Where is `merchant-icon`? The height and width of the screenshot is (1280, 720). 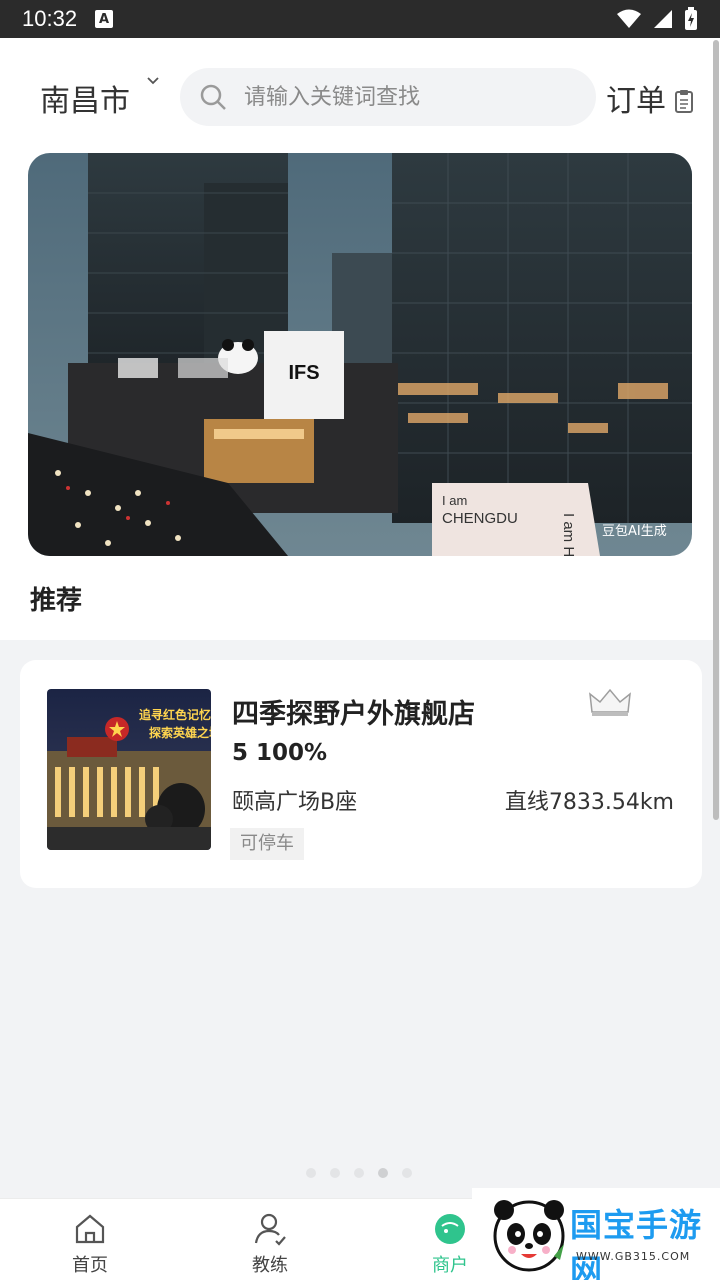 merchant-icon is located at coordinates (450, 1229).